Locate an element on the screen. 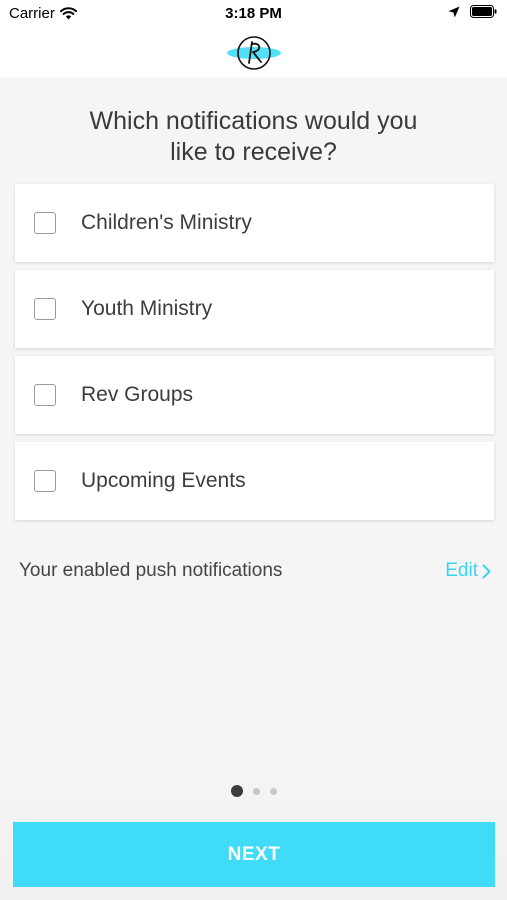  status-bar: Carrier 3:18 PM is located at coordinates (253, 14).